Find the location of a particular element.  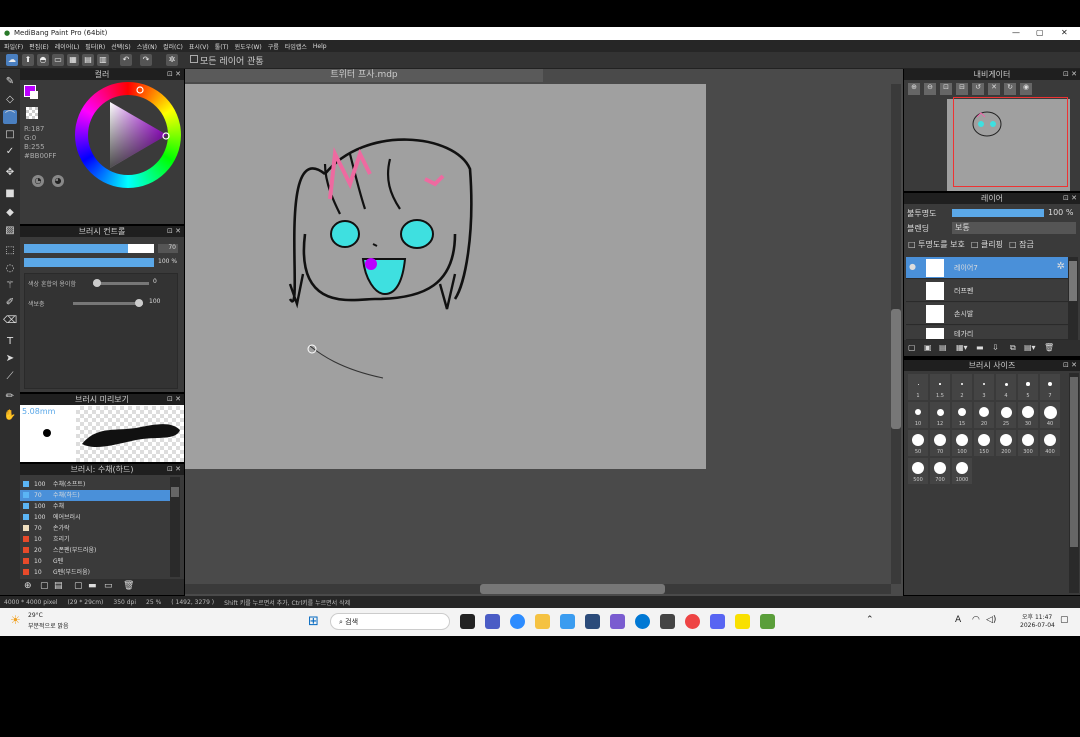

brush-menu-icon: ▤ is located at coordinates (58, 586).